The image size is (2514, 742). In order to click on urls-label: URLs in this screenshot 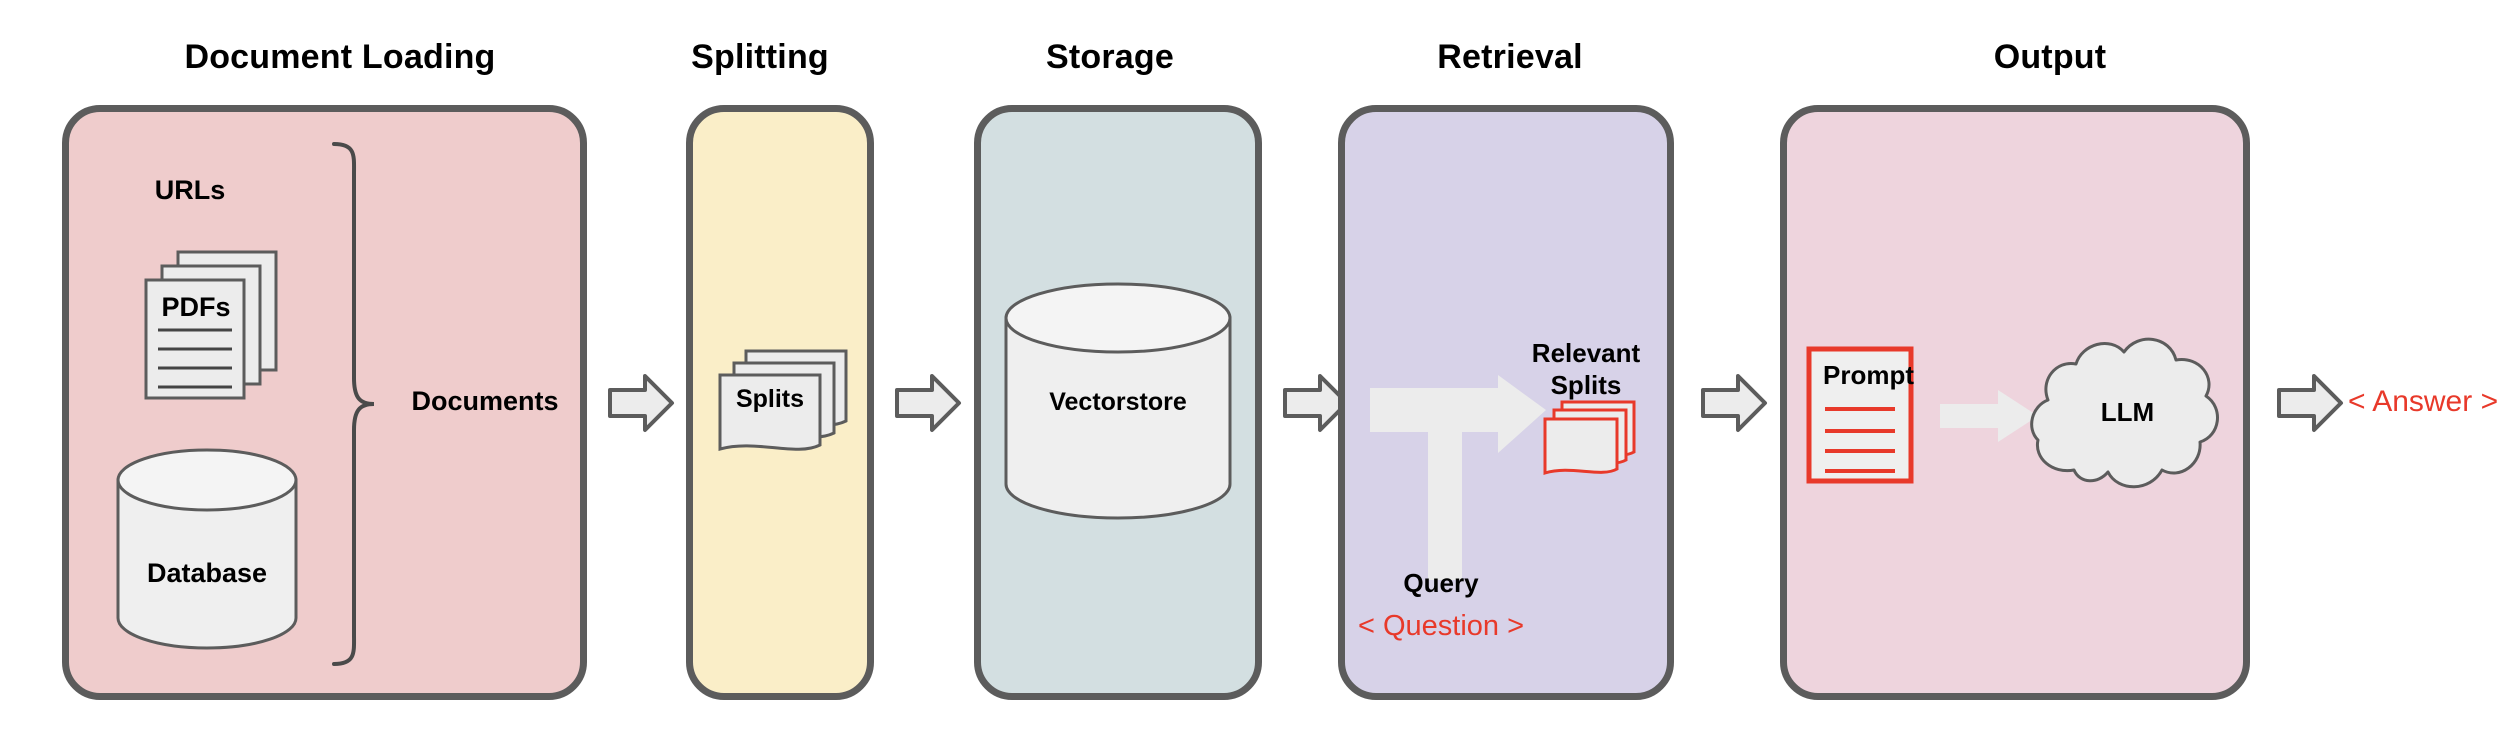, I will do `click(190, 190)`.